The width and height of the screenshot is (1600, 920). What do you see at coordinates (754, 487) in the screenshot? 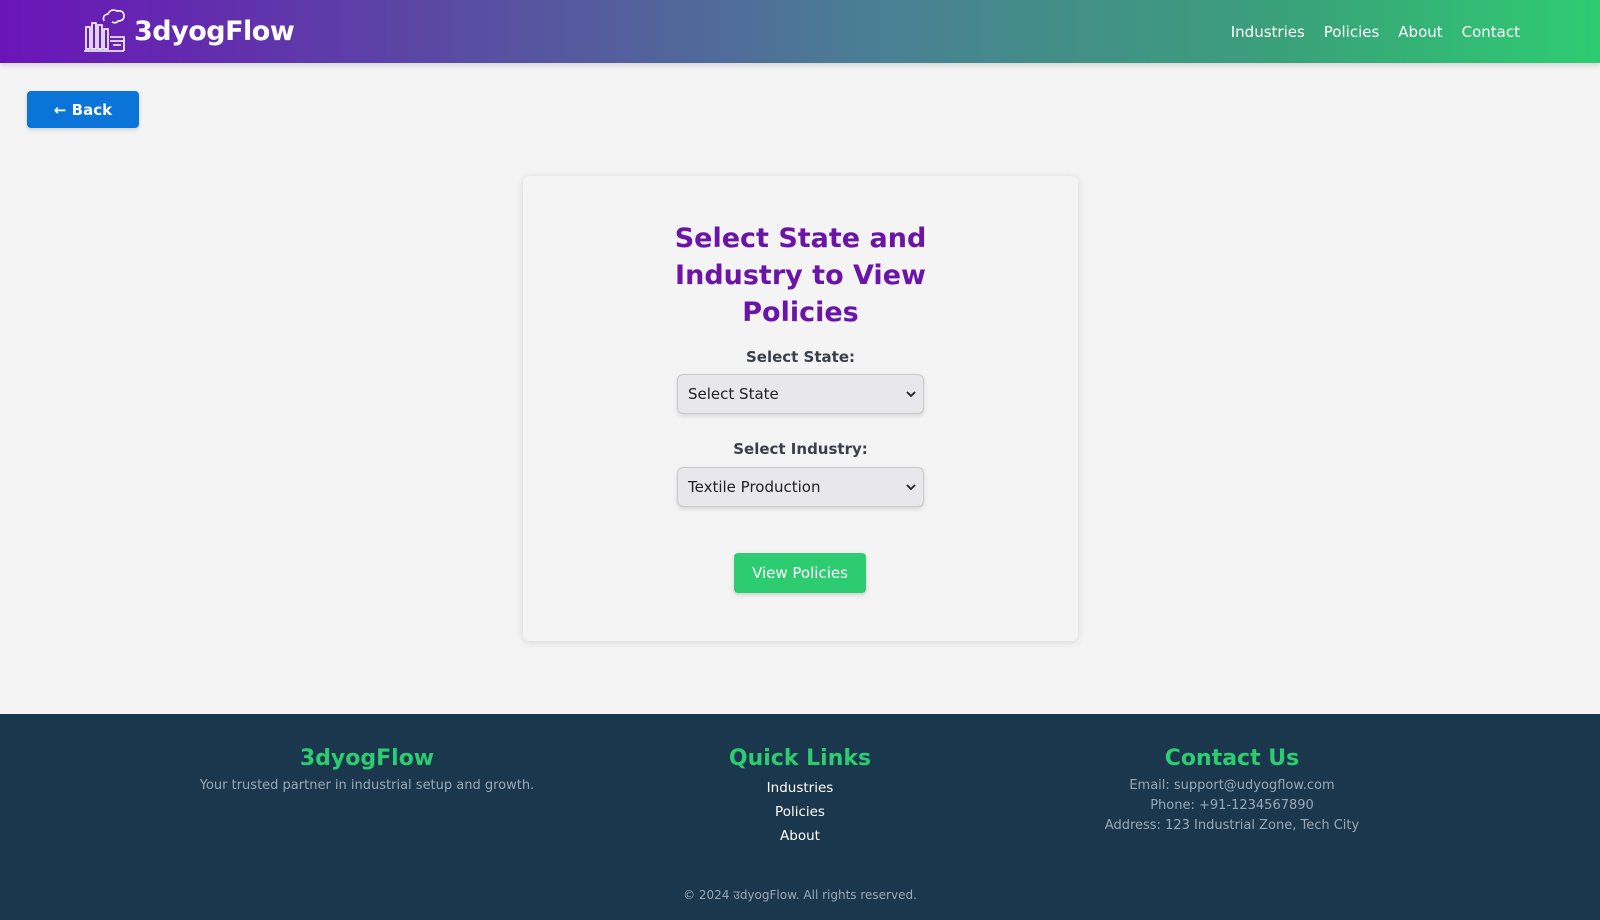
I see `industry-select-value: Textile Production` at bounding box center [754, 487].